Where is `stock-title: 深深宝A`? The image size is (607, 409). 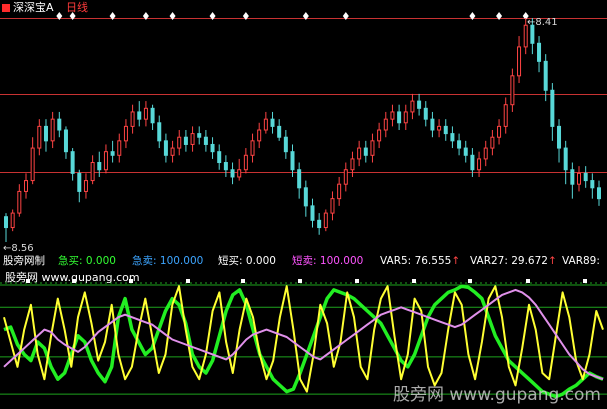
stock-title: 深深宝A is located at coordinates (28, 8).